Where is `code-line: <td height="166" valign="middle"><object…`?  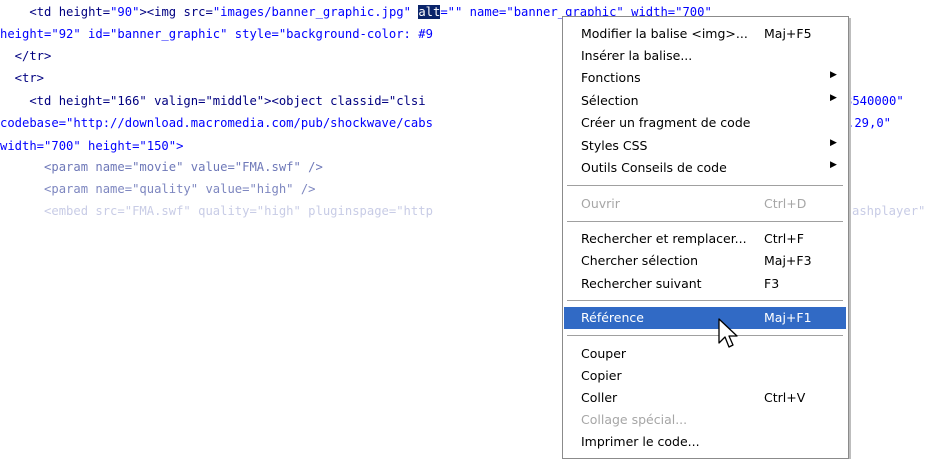
code-line: <td height="166" valign="middle"><object… is located at coordinates (213, 101).